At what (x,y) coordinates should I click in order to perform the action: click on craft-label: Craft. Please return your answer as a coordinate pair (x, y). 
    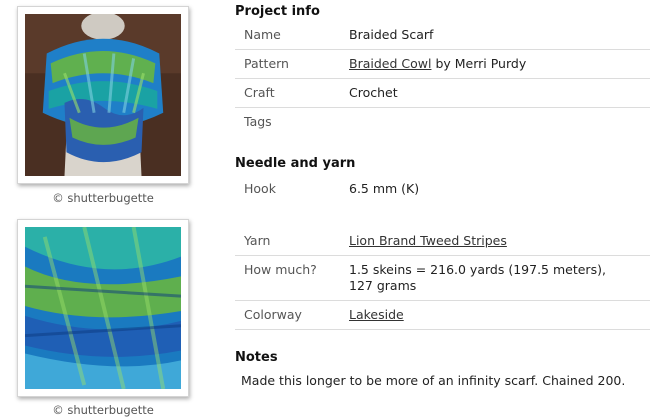
    Looking at the image, I should click on (259, 92).